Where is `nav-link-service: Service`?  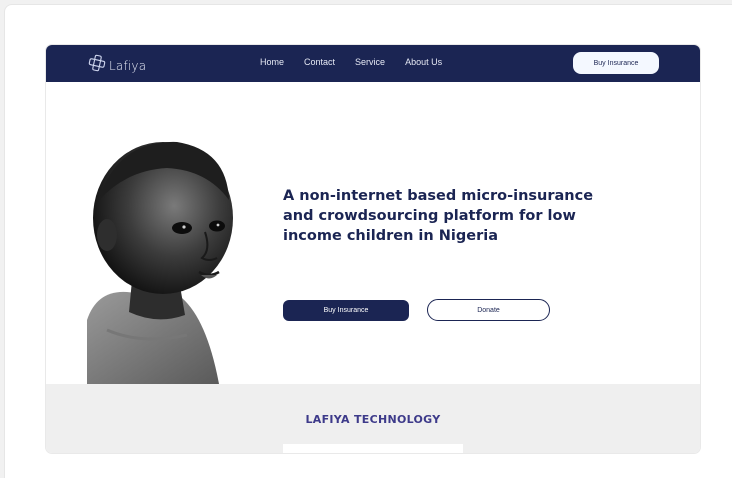
nav-link-service: Service is located at coordinates (370, 62).